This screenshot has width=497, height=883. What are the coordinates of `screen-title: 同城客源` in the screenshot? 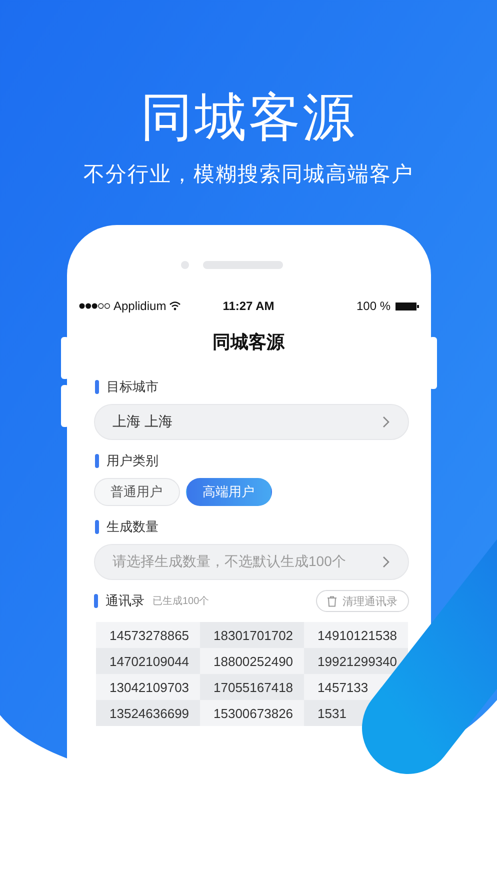 It's located at (249, 342).